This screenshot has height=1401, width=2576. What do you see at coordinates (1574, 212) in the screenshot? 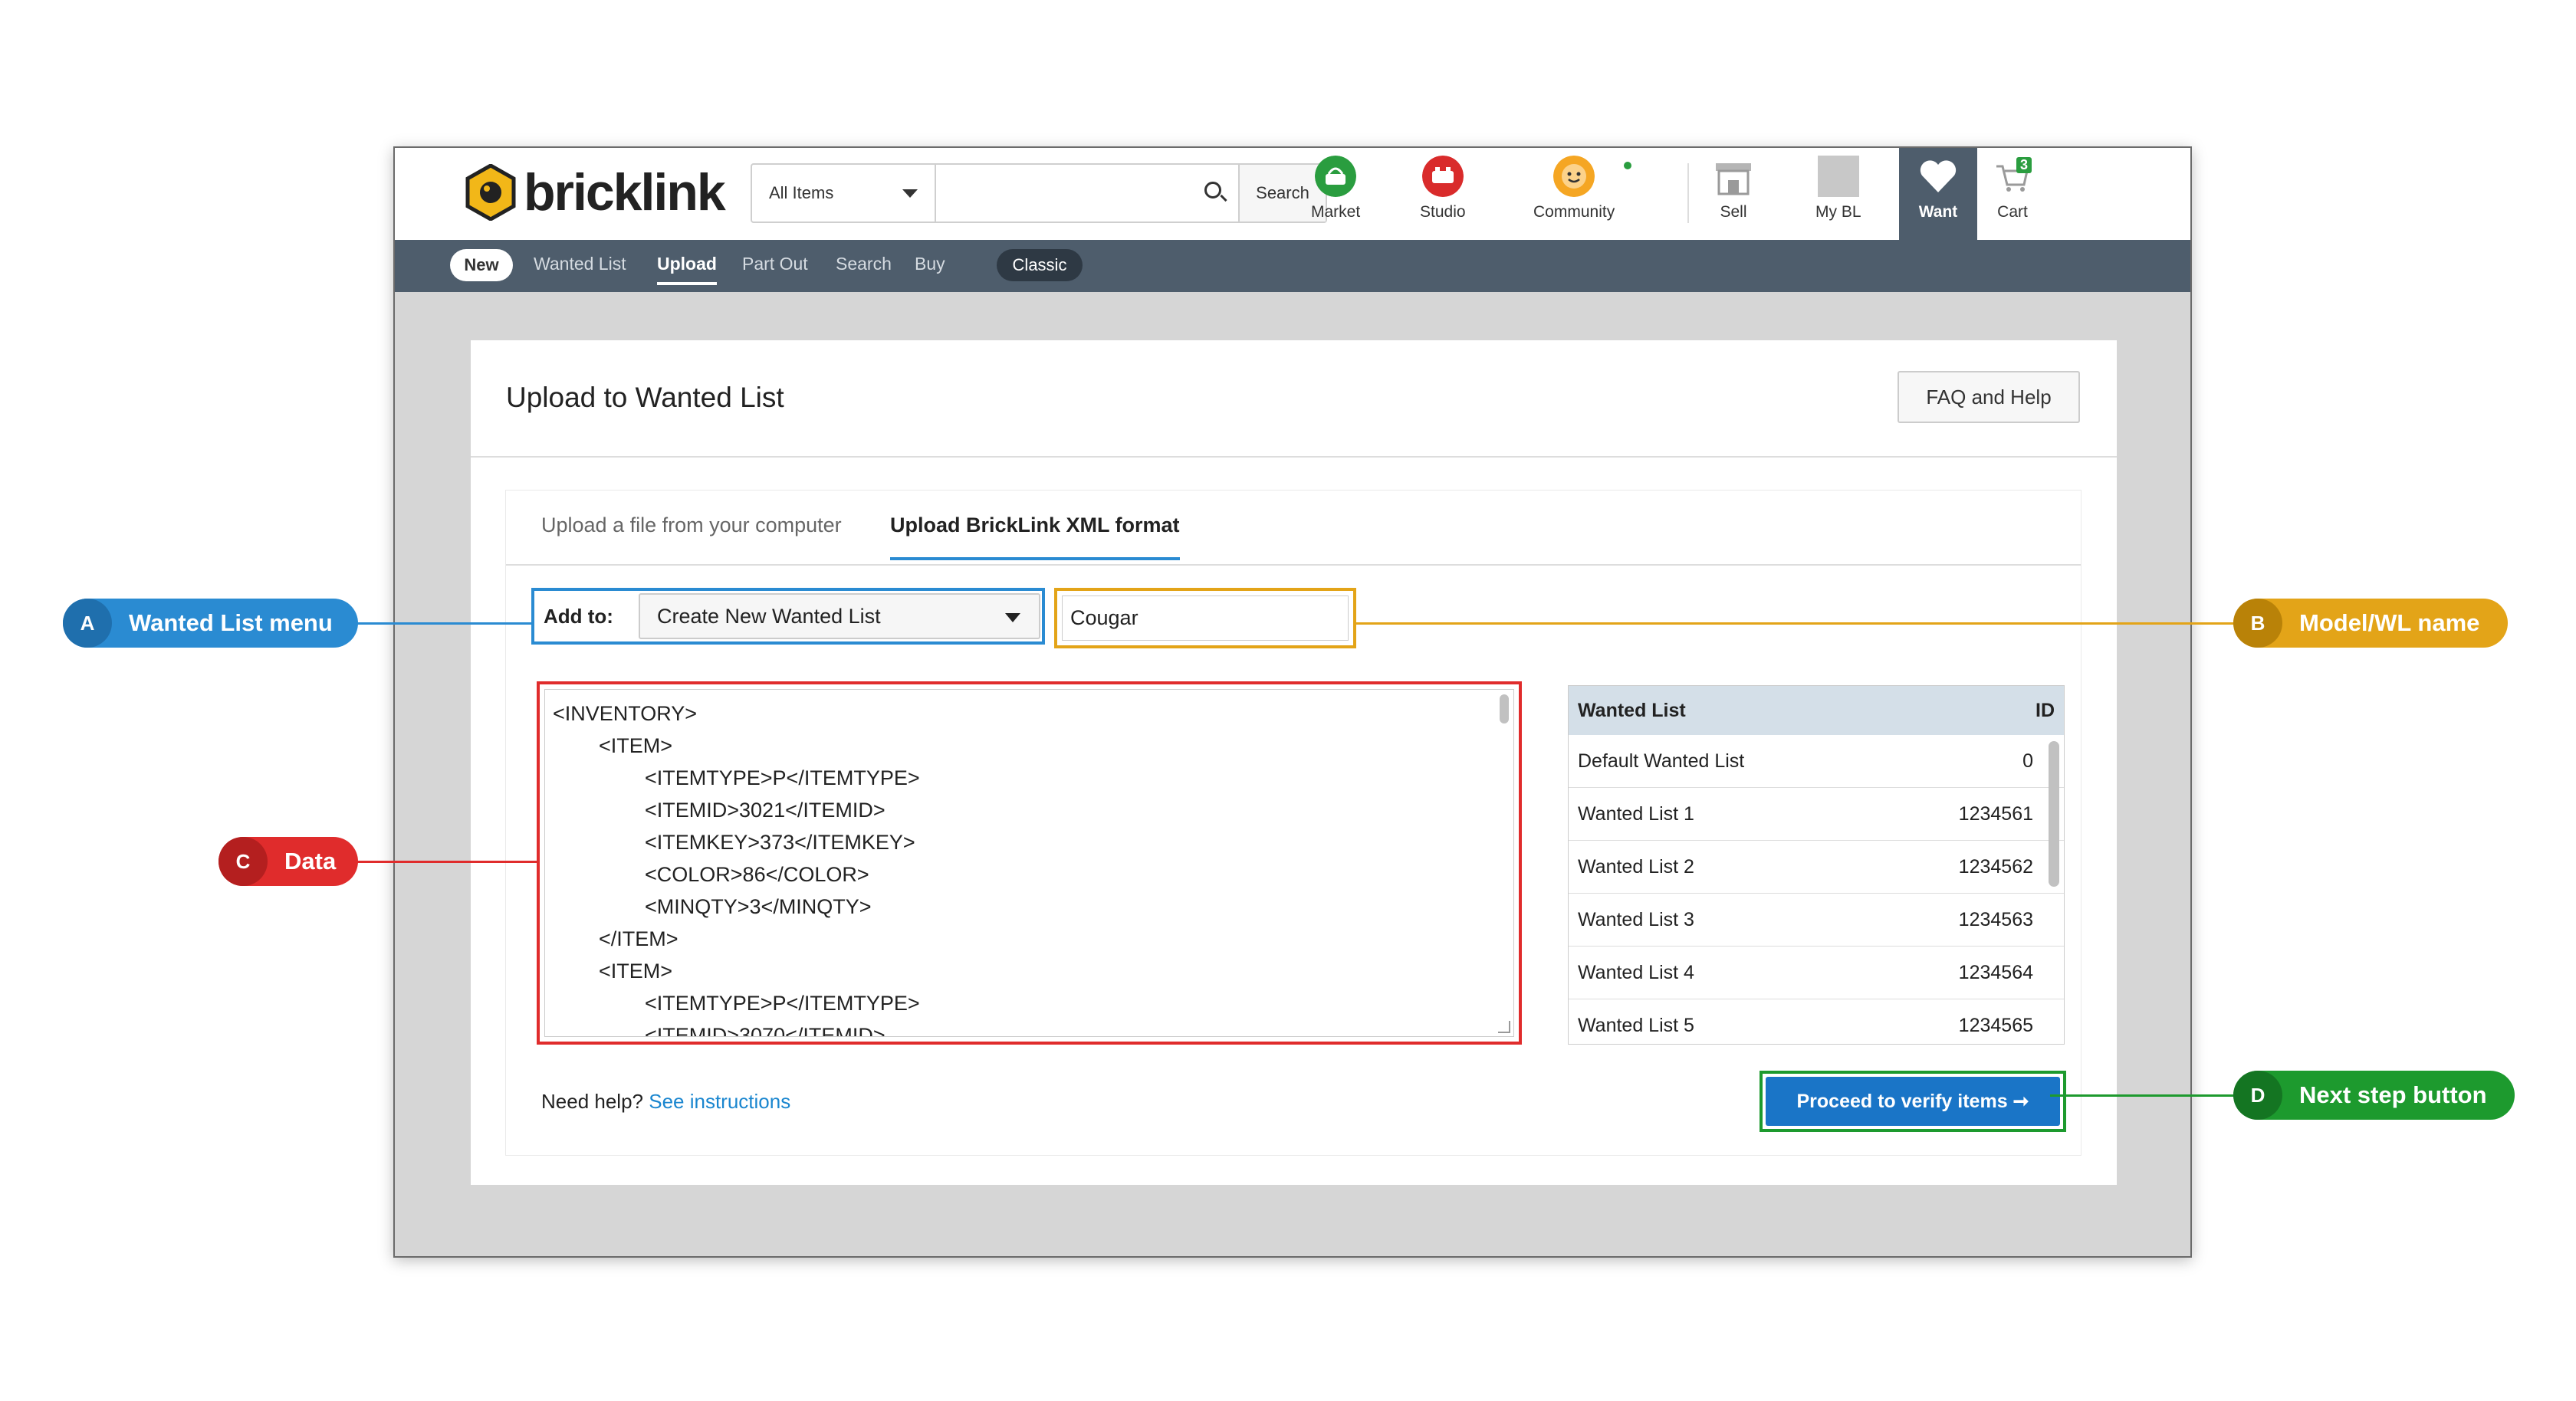
I see `nav-community-label: Community` at bounding box center [1574, 212].